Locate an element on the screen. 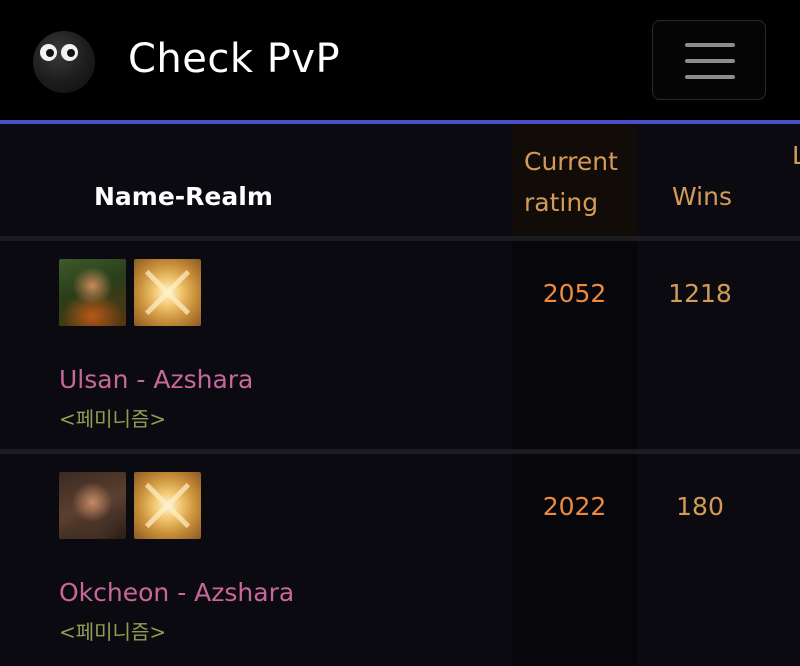 The image size is (800, 666). rating-value: 2022 is located at coordinates (574, 506).